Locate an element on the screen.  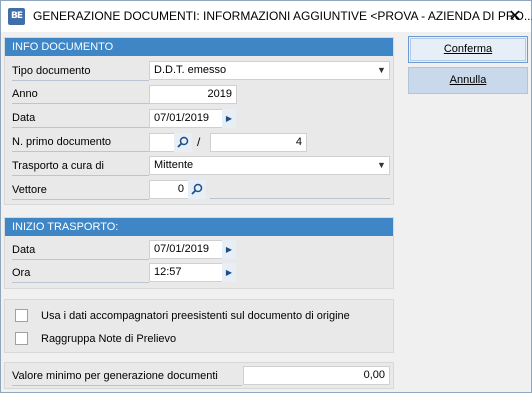
close-icon: ✕ is located at coordinates (515, 17).